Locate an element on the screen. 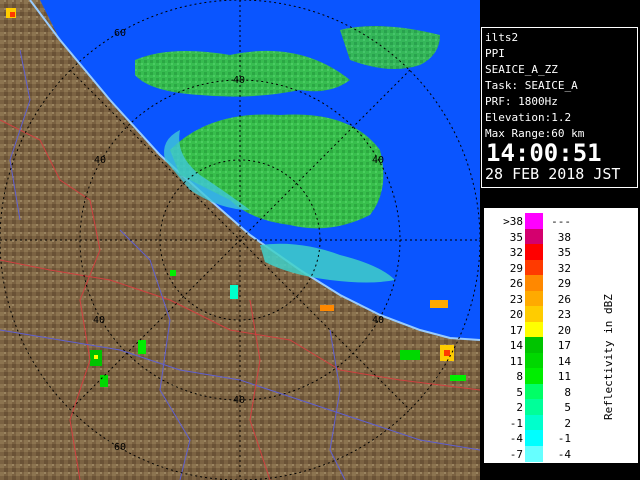 The width and height of the screenshot is (640, 480). legend-row: -7 -4 is located at coordinates (561, 455).